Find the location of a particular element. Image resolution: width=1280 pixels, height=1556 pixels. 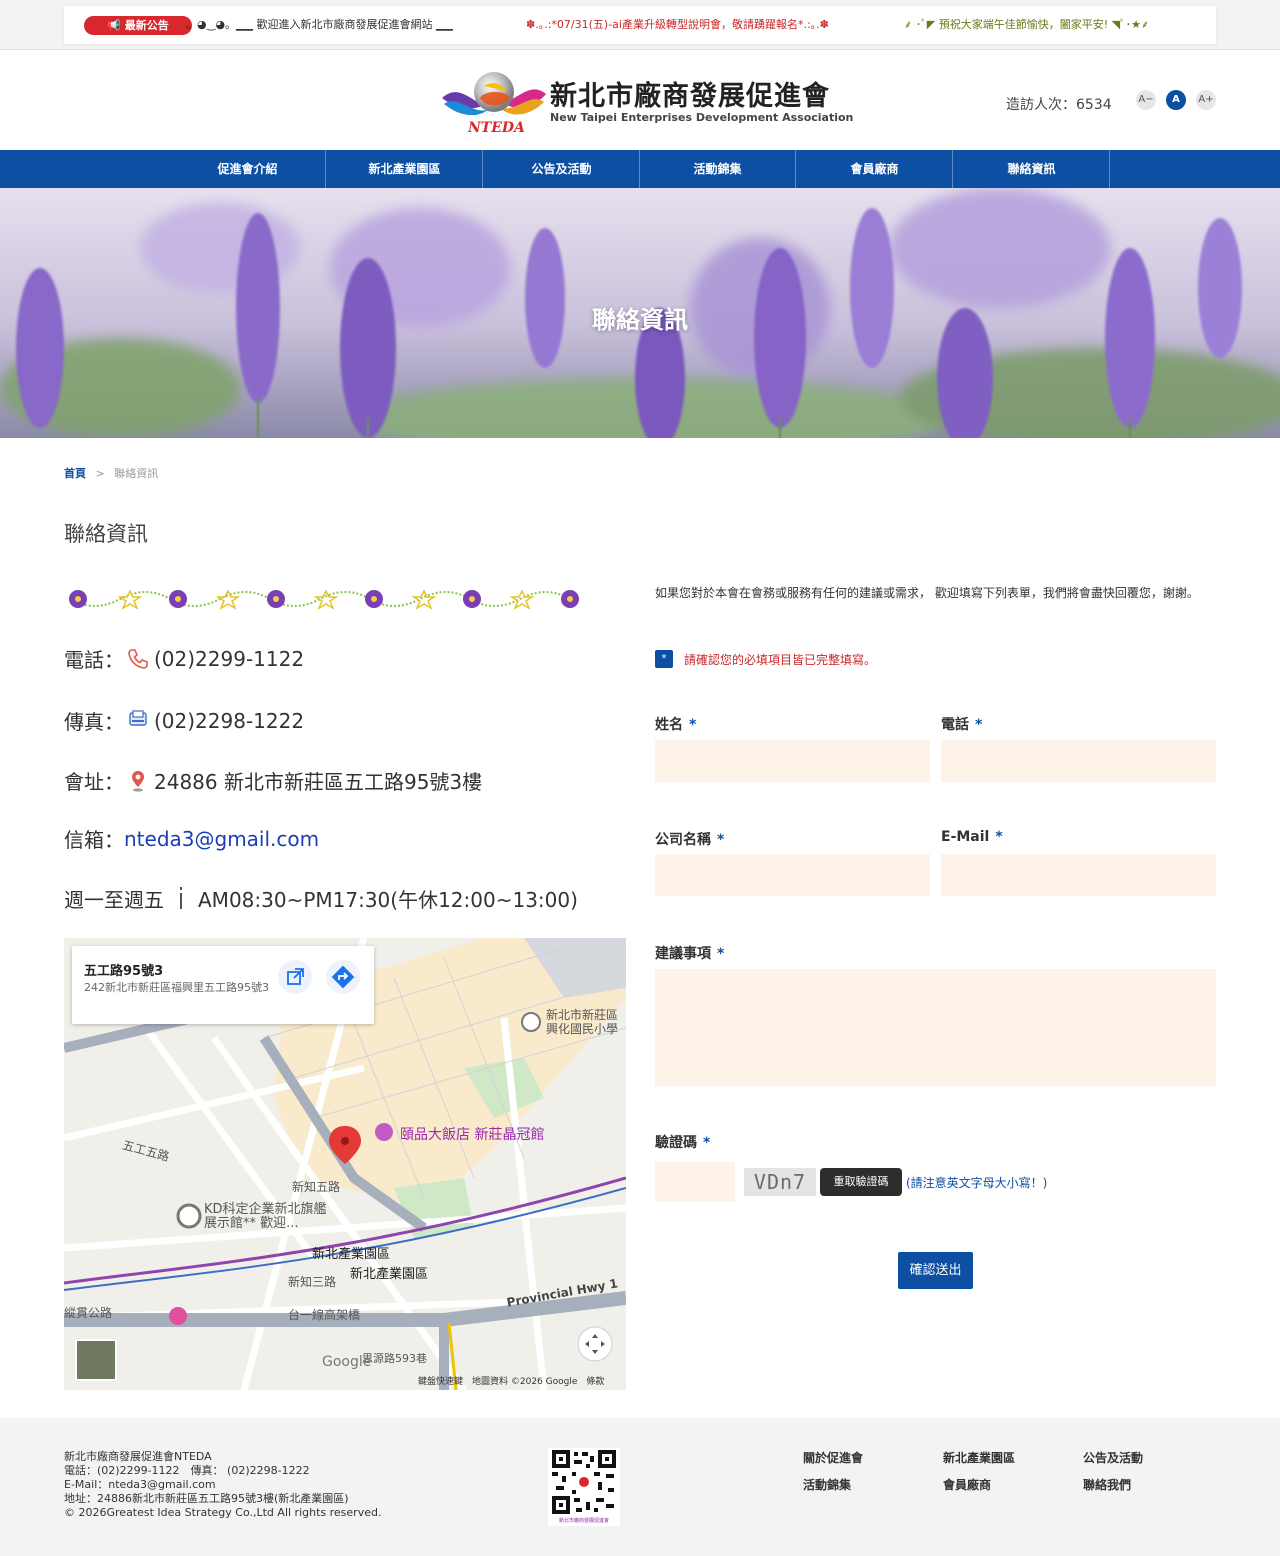

open-in-maps-button is located at coordinates (295, 977).